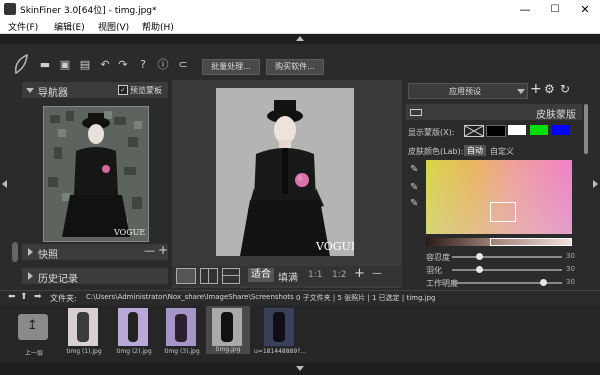  What do you see at coordinates (570, 256) in the screenshot?
I see `tolerance-value: 30` at bounding box center [570, 256].